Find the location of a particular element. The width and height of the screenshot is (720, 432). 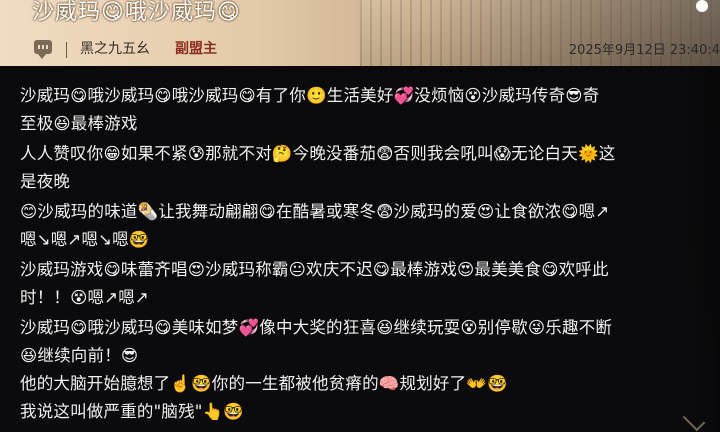

content-line: 至极😆最棒游戏 is located at coordinates (79, 123).